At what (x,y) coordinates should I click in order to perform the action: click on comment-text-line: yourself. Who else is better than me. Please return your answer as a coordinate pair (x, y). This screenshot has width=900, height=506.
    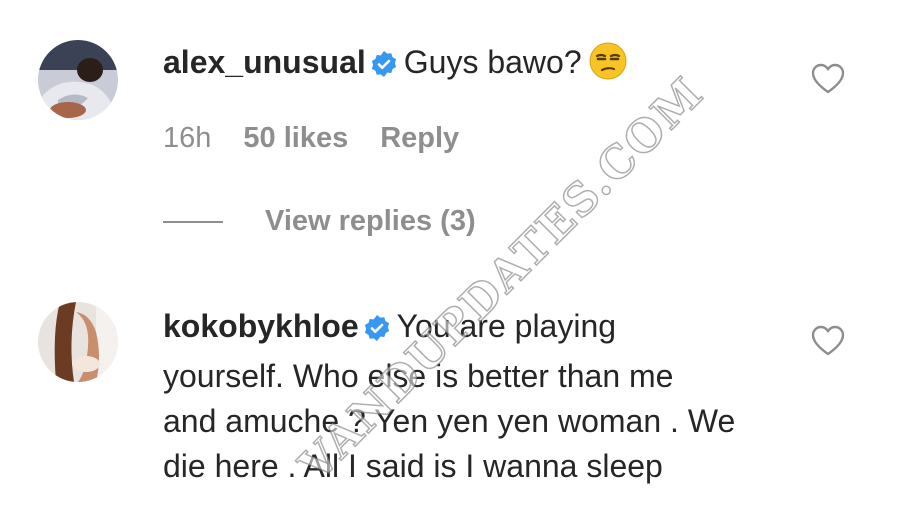
    Looking at the image, I should click on (418, 376).